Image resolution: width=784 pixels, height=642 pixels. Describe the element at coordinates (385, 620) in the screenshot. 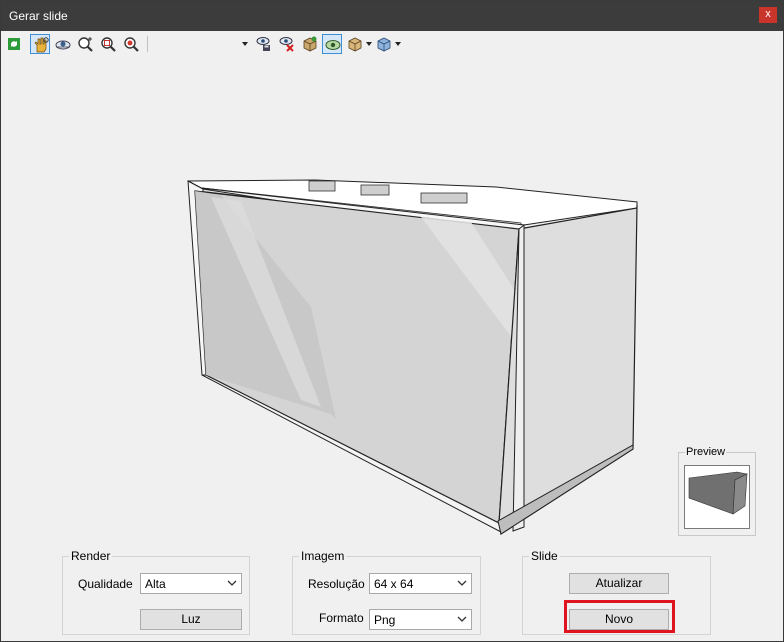

I see `format-select-value: Png` at that location.